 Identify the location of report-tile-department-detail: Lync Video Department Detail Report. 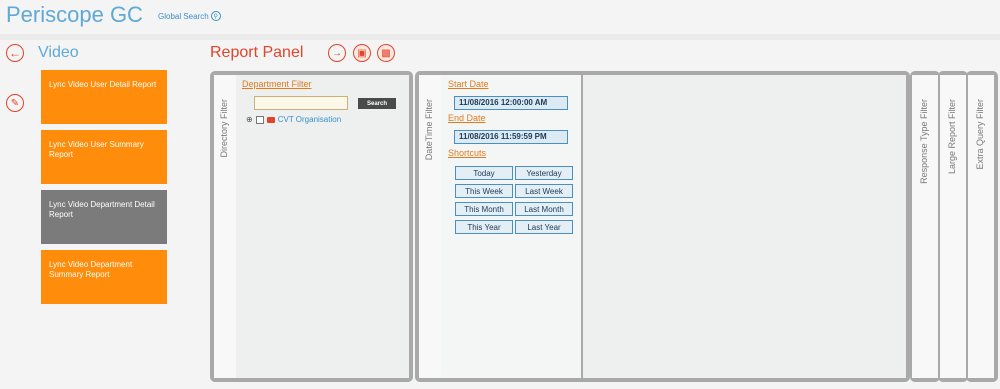
(104, 217).